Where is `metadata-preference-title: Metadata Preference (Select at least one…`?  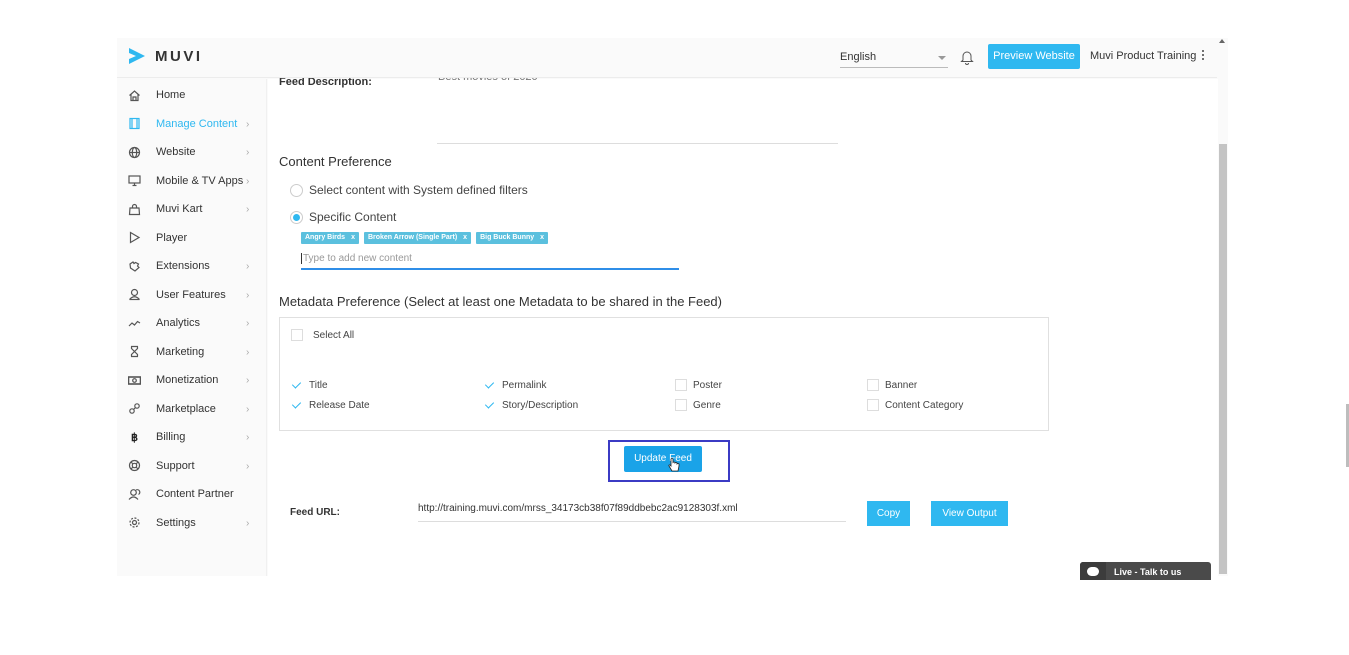 metadata-preference-title: Metadata Preference (Select at least one… is located at coordinates (500, 301).